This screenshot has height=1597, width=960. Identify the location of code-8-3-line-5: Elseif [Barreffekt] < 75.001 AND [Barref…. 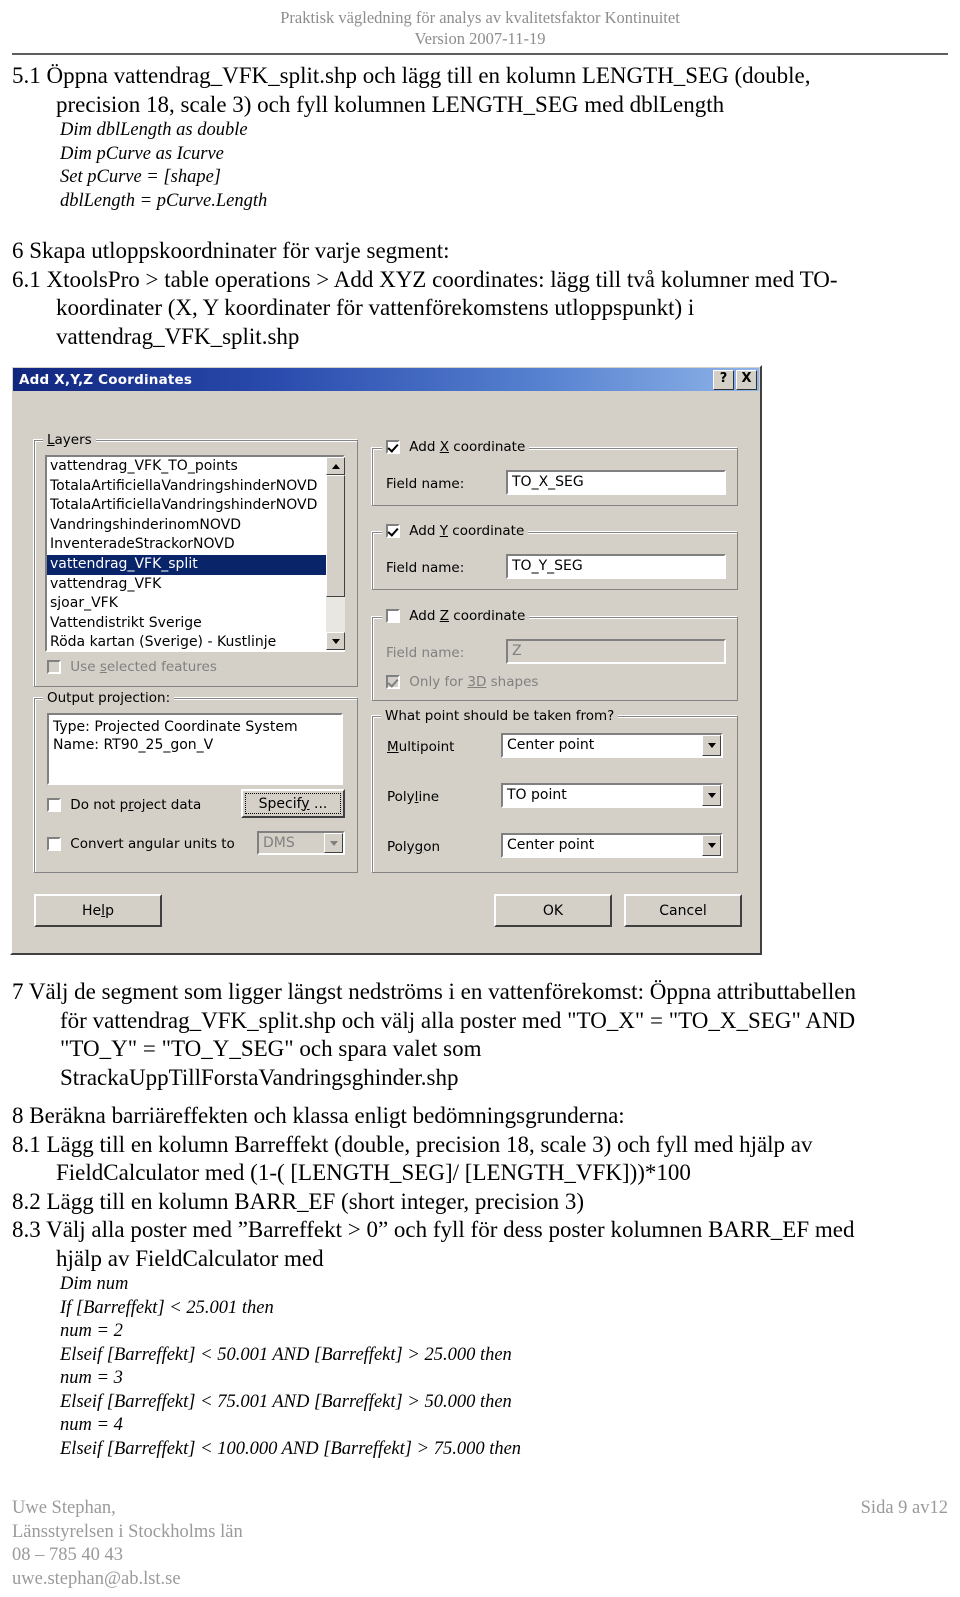
(286, 1401).